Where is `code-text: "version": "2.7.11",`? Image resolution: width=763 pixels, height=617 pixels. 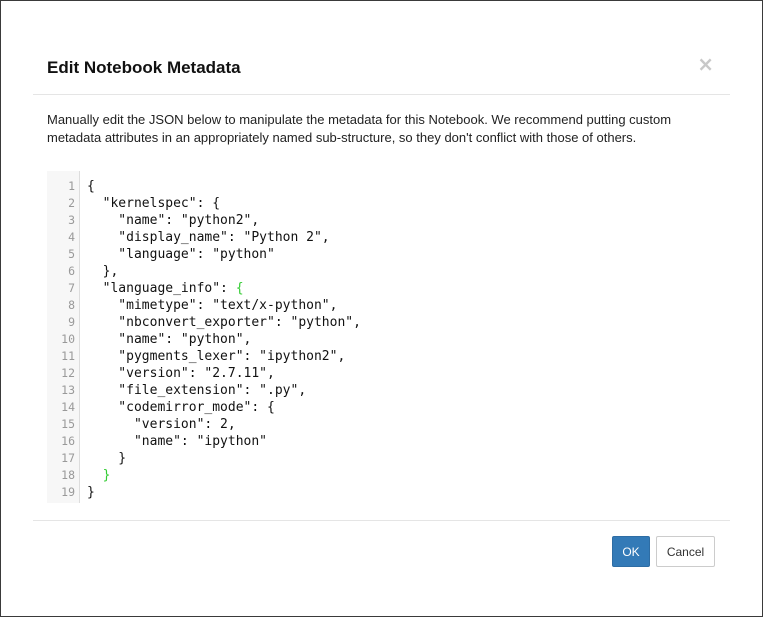 code-text: "version": "2.7.11", is located at coordinates (181, 373).